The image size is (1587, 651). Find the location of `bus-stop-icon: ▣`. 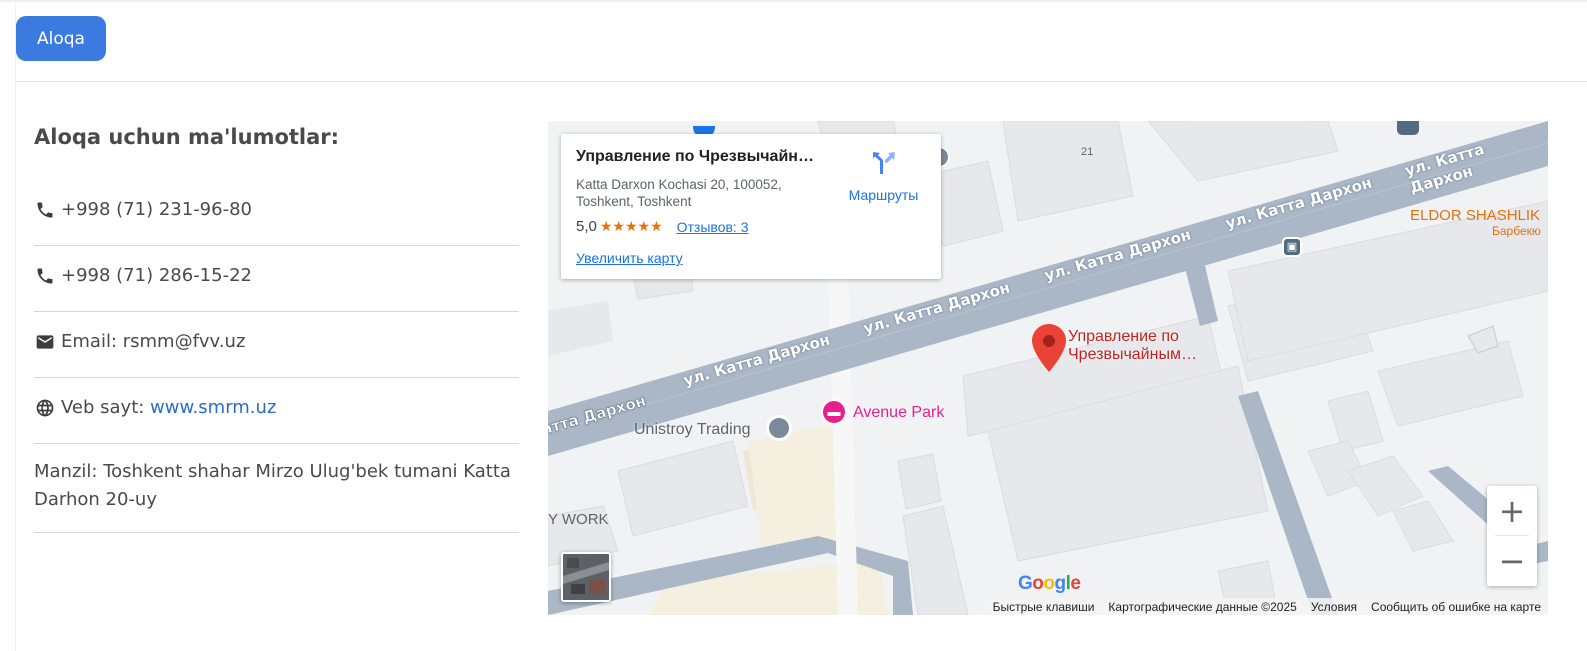

bus-stop-icon: ▣ is located at coordinates (1292, 247).